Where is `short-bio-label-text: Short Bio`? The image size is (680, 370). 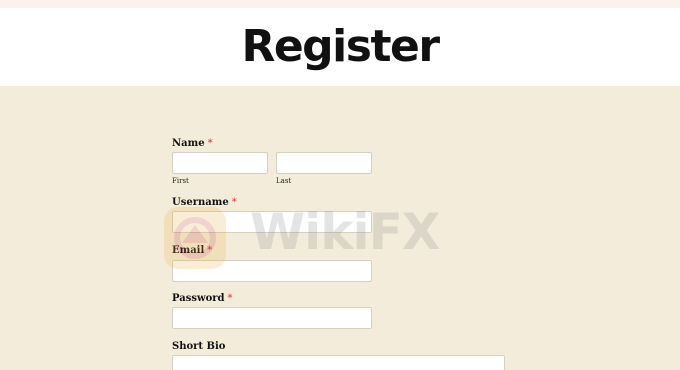 short-bio-label-text: Short Bio is located at coordinates (199, 346).